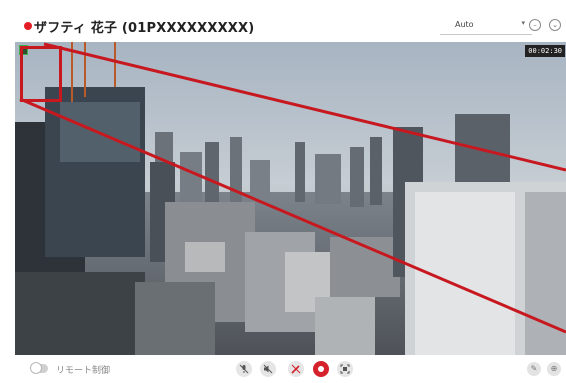  What do you see at coordinates (345, 369) in the screenshot?
I see `capture-icon` at bounding box center [345, 369].